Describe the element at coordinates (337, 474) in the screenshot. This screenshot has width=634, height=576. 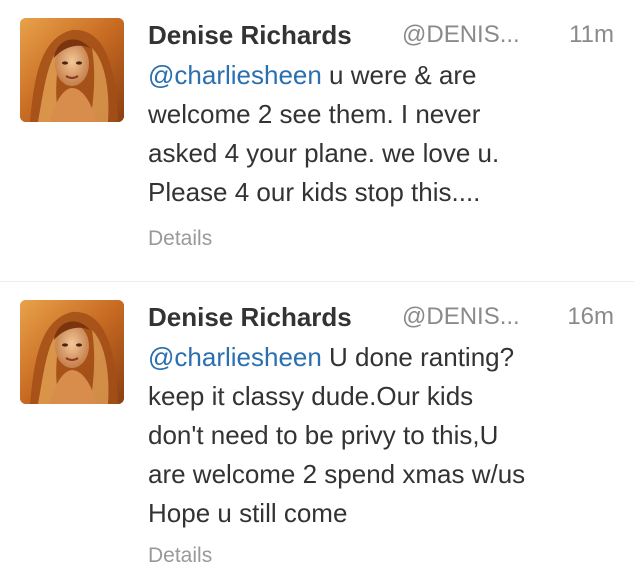
I see `tweet-text-line: are welcome 2 spend xmas w/us` at that location.